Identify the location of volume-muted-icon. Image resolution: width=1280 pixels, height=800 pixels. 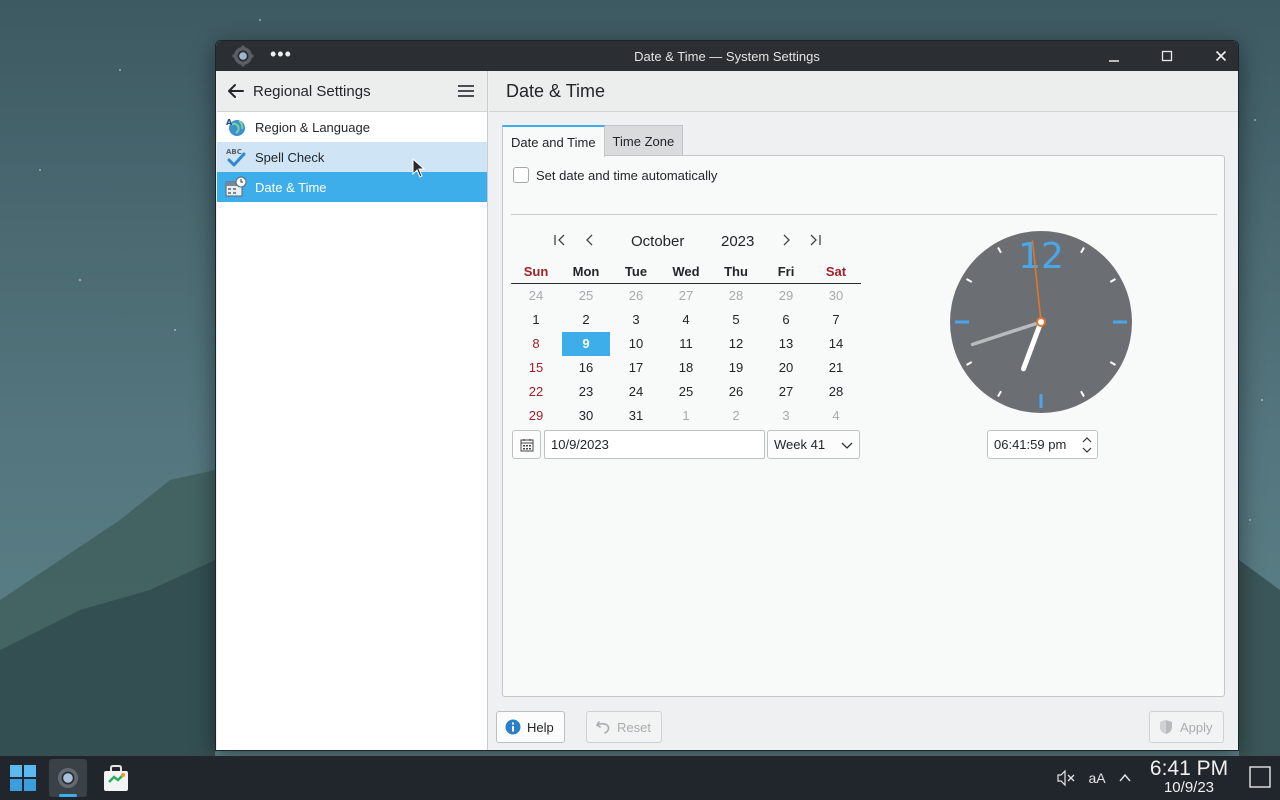
(1066, 778).